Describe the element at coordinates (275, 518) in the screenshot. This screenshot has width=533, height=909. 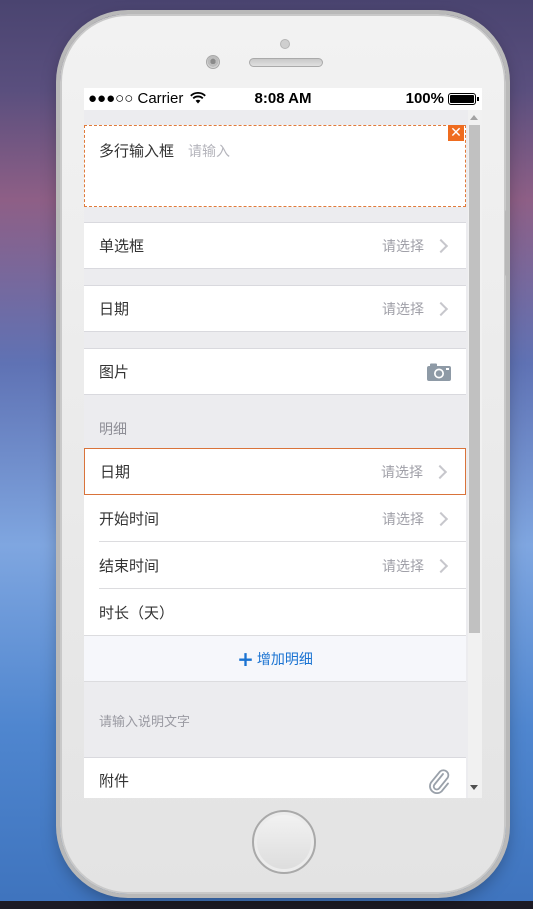
I see `detail-start-time-field: 开始时间 请选择` at that location.